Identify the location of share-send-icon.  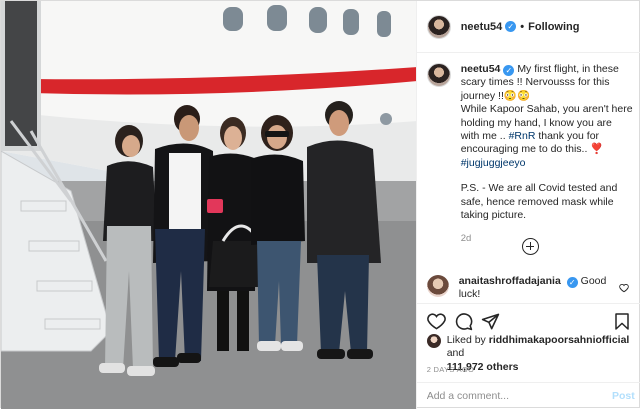
(490, 321).